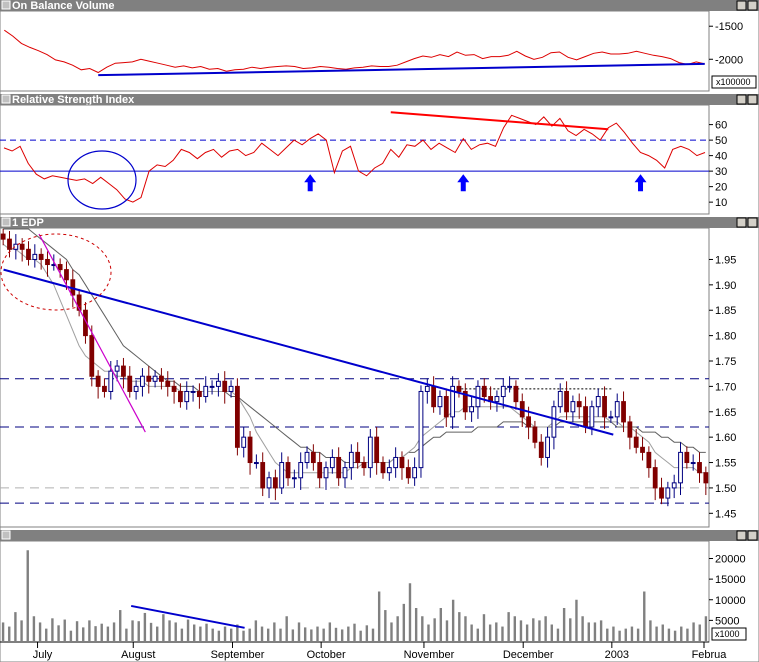 The image size is (759, 662). Describe the element at coordinates (741, 5) in the screenshot. I see `obv-minimize-icon` at that location.